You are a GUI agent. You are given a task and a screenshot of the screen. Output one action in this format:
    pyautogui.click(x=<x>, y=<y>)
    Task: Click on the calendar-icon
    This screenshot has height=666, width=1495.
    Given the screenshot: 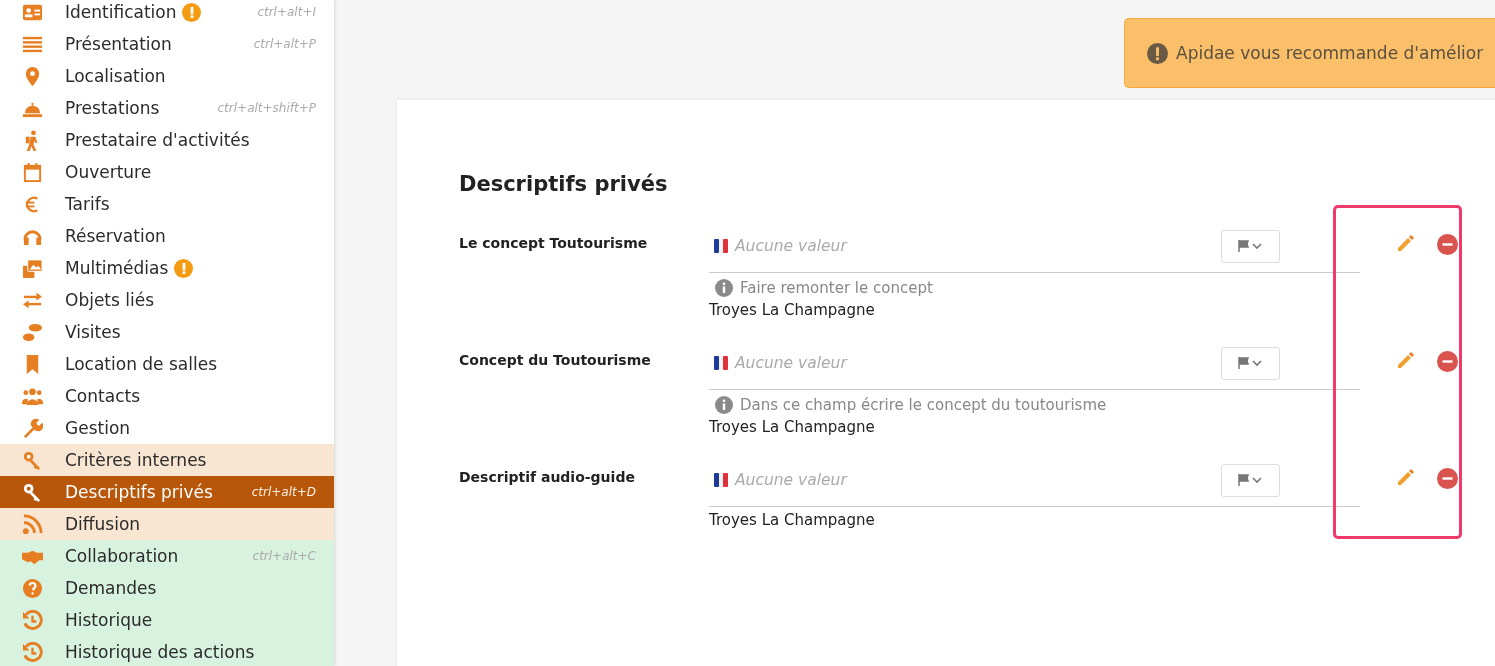 What is the action you would take?
    pyautogui.click(x=32, y=172)
    